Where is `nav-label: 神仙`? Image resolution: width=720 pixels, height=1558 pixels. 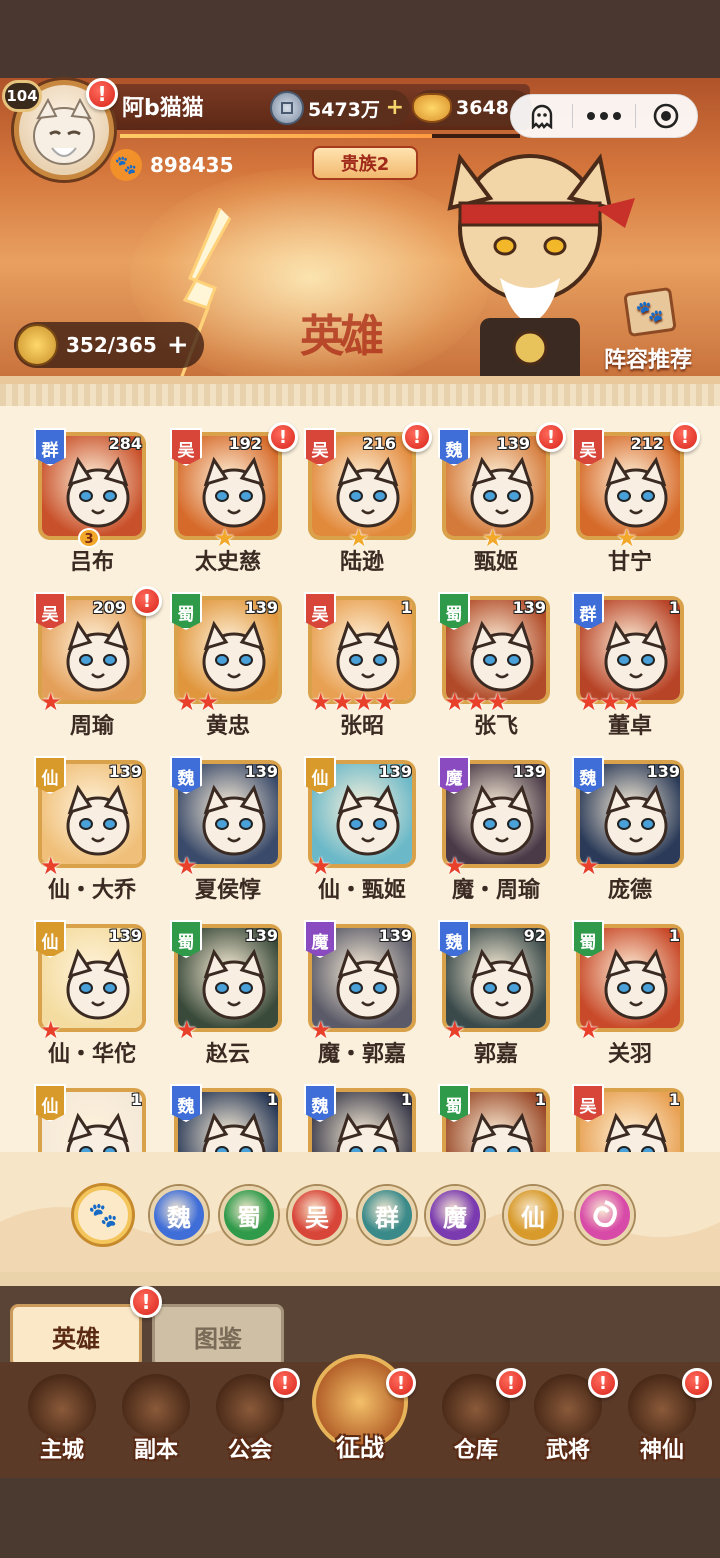
nav-label: 神仙 is located at coordinates (661, 1450).